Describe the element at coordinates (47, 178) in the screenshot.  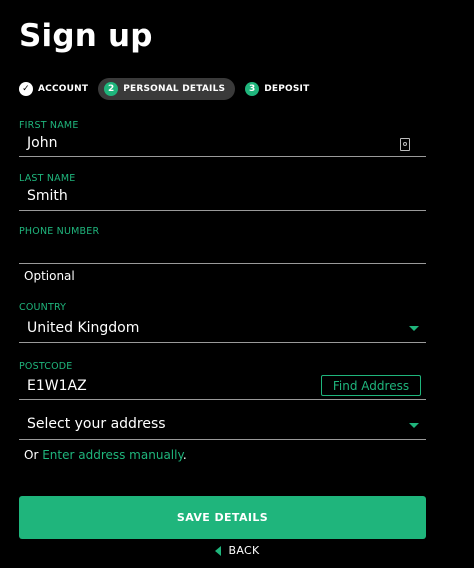
I see `last-name-label: LAST NAME` at that location.